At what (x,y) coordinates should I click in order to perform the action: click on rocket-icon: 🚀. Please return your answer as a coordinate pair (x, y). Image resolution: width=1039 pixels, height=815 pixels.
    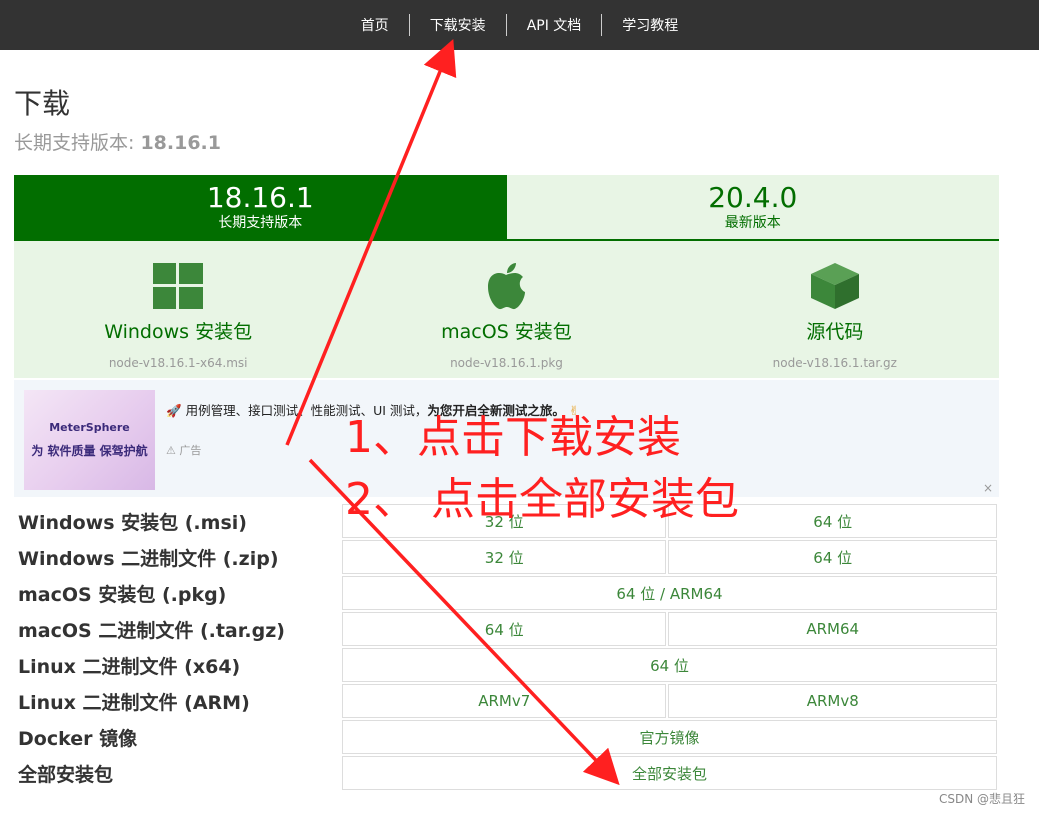
    Looking at the image, I should click on (174, 410).